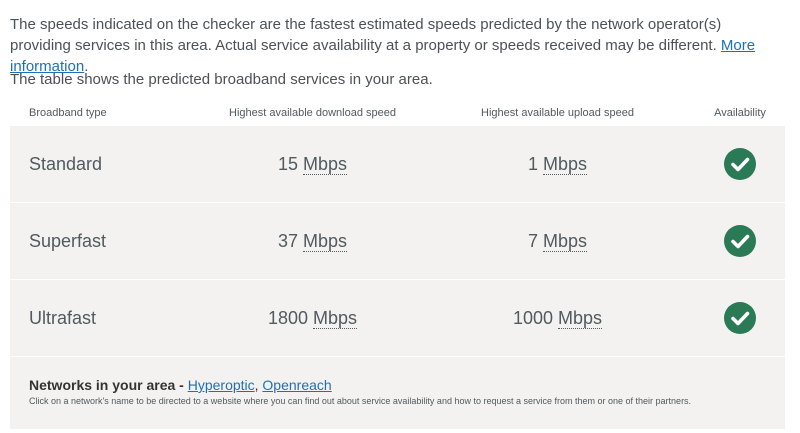 The height and width of the screenshot is (433, 800). I want to click on upload-speed: 7 Mbps, so click(557, 241).